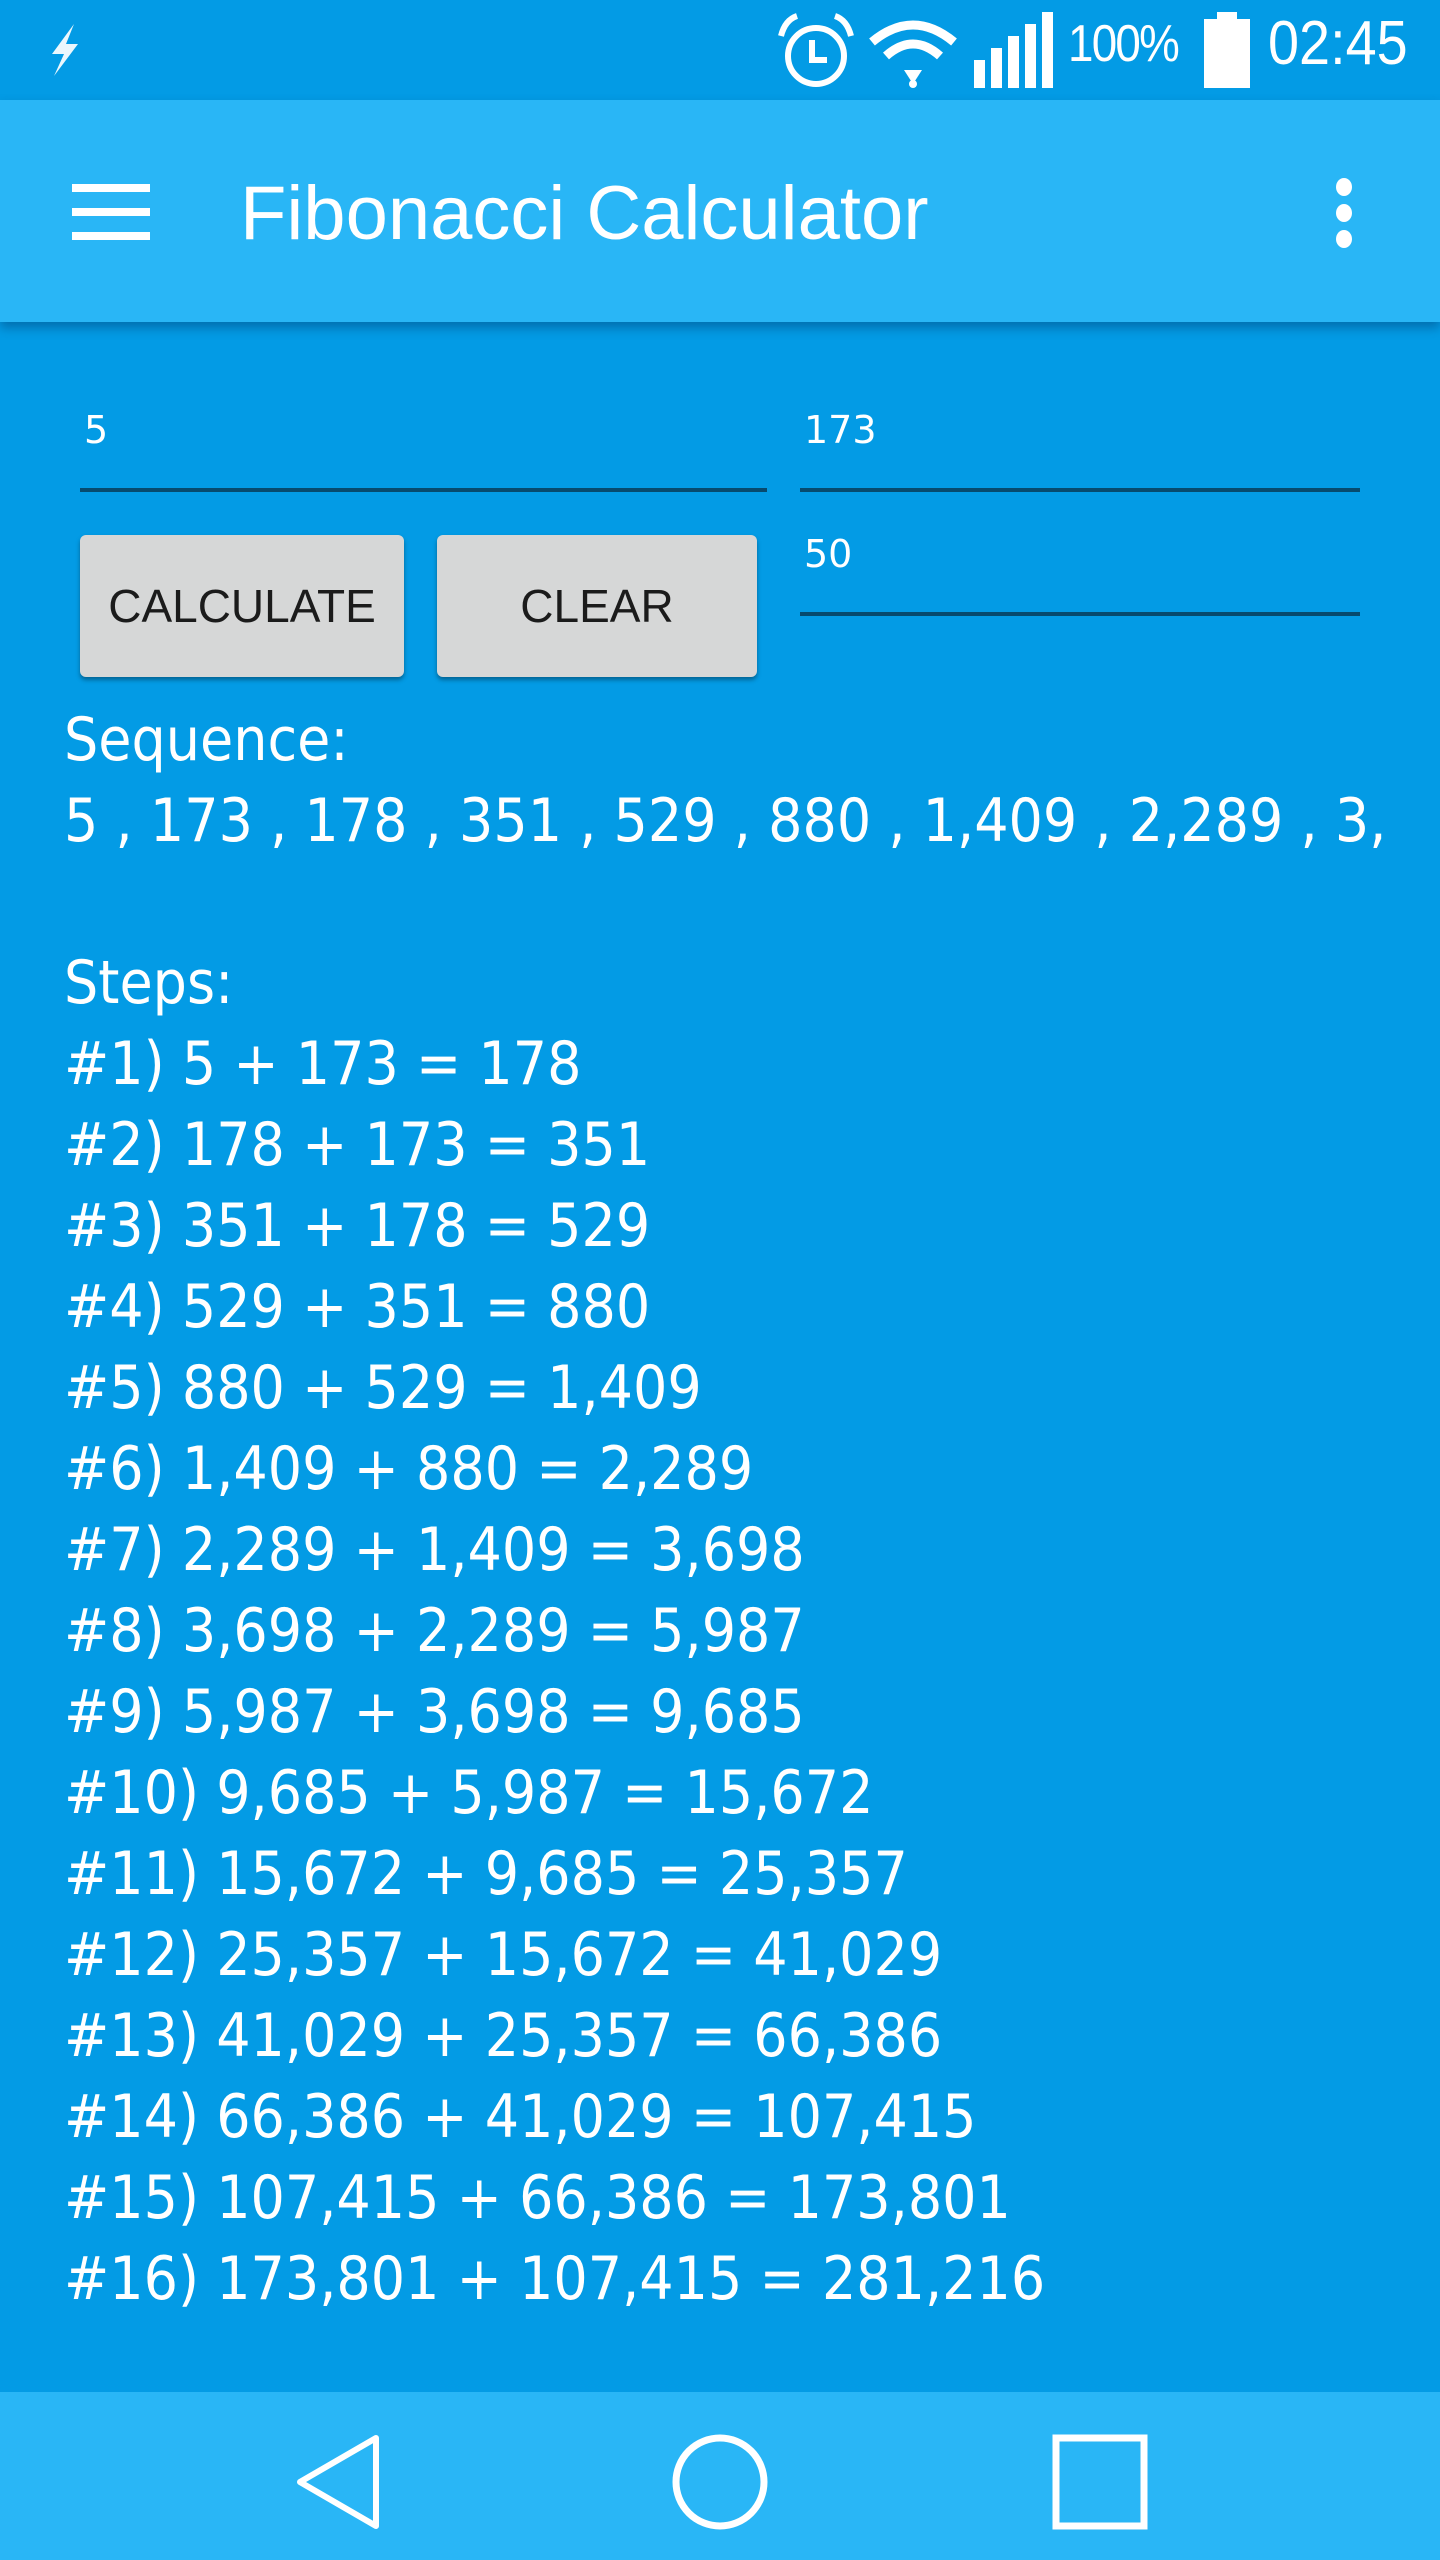 This screenshot has height=2560, width=1440. I want to click on more-vert-icon, so click(1344, 213).